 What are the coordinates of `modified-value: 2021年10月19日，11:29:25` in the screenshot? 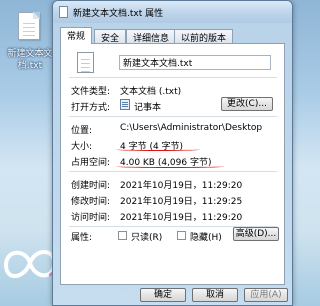 It's located at (181, 202).